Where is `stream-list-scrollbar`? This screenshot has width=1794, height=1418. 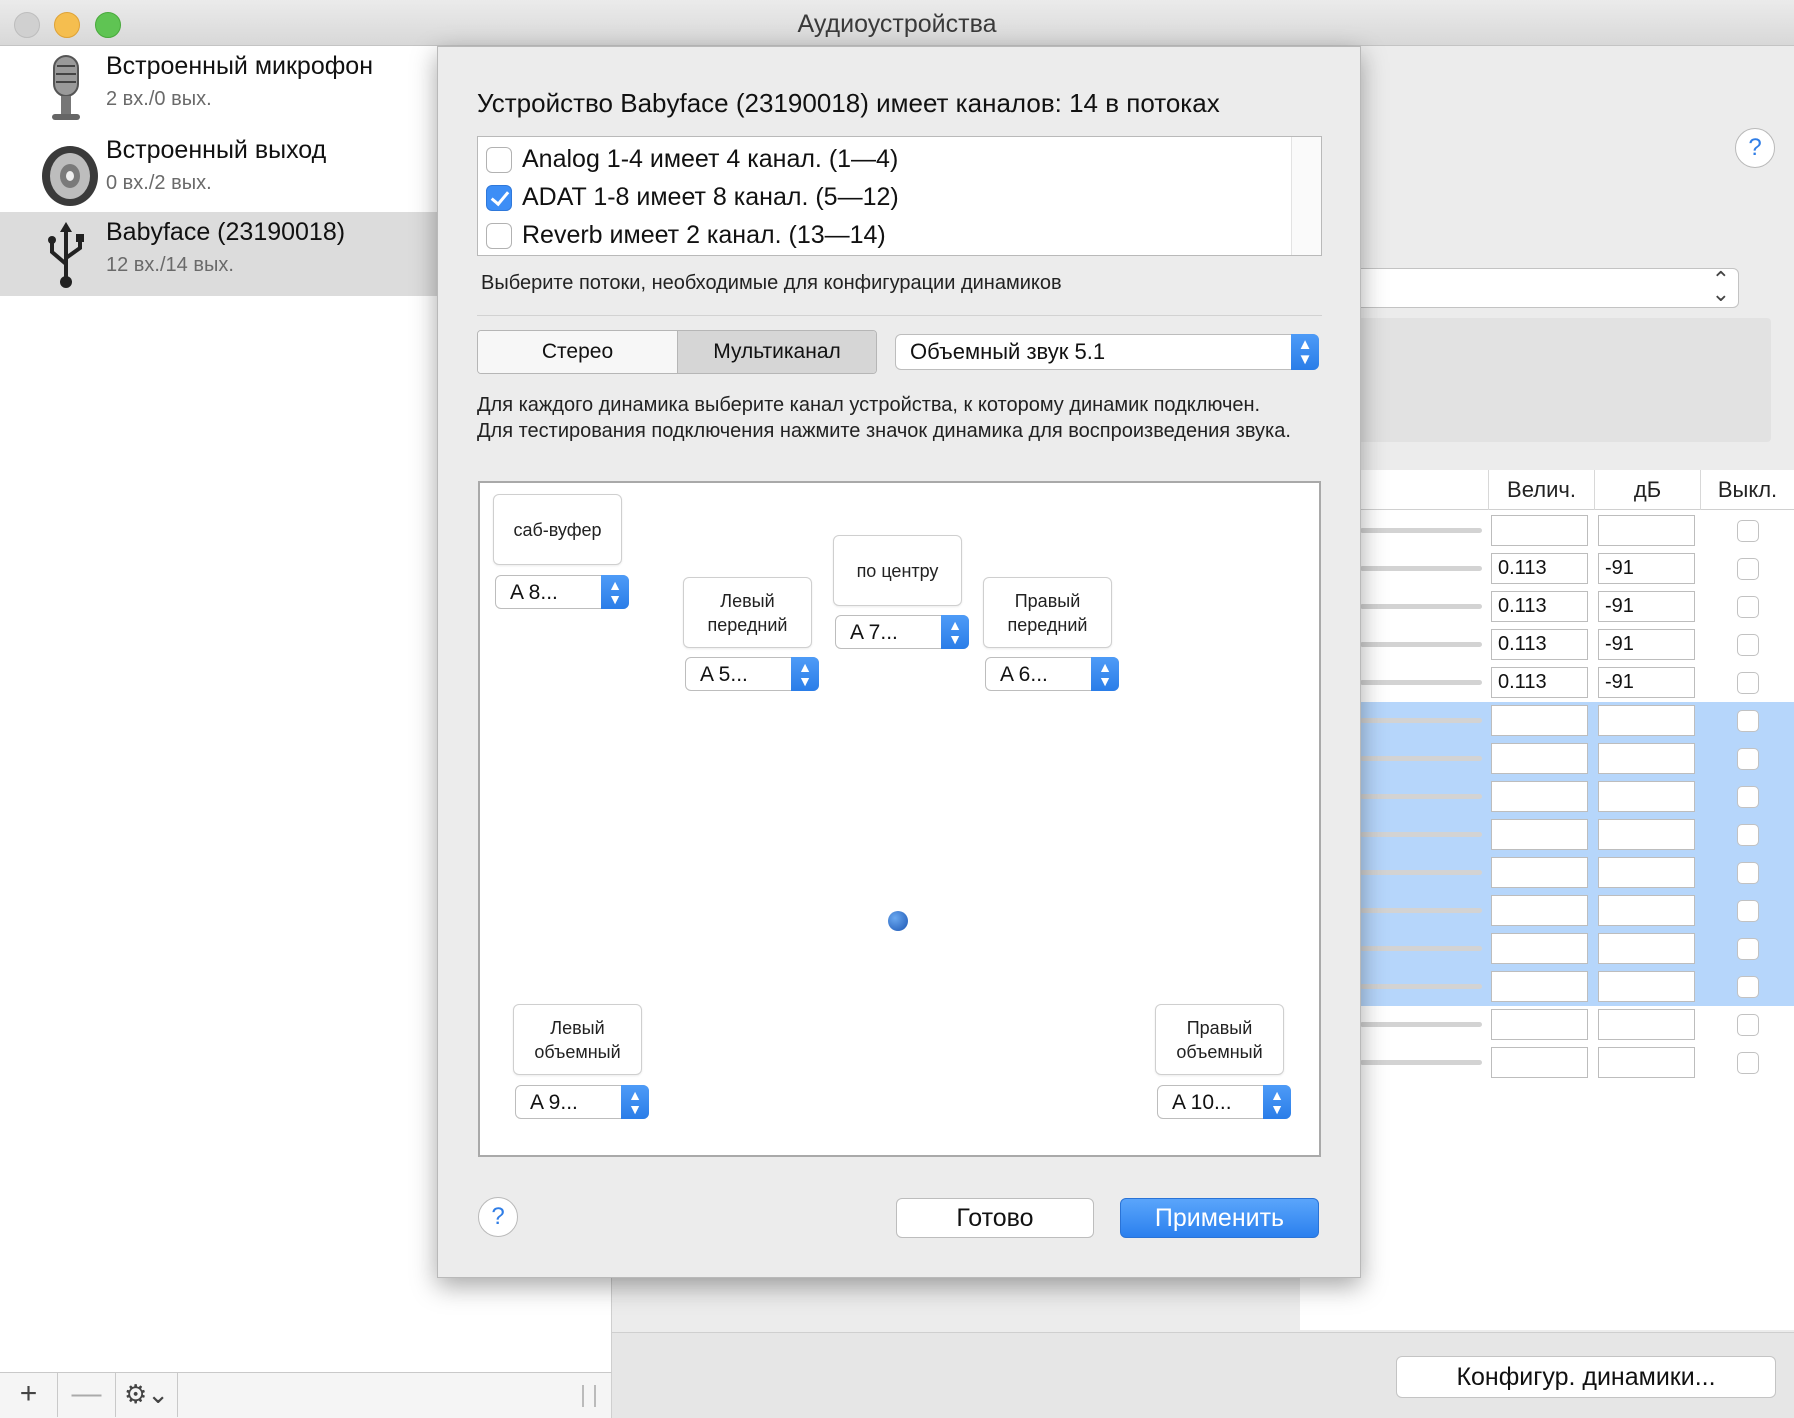 stream-list-scrollbar is located at coordinates (1306, 196).